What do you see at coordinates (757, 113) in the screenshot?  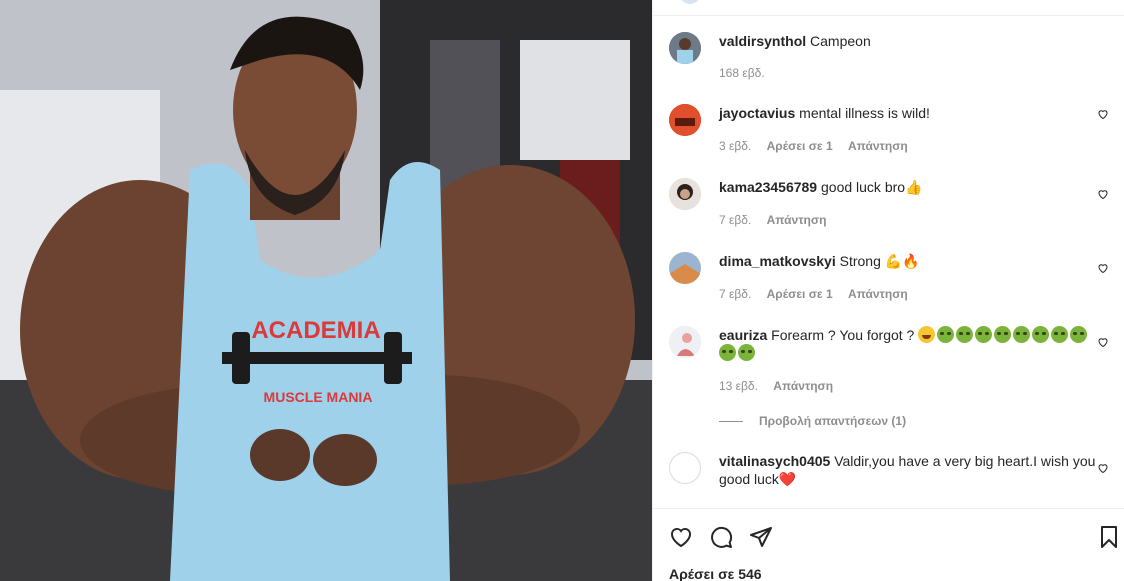 I see `username: jayoctavius` at bounding box center [757, 113].